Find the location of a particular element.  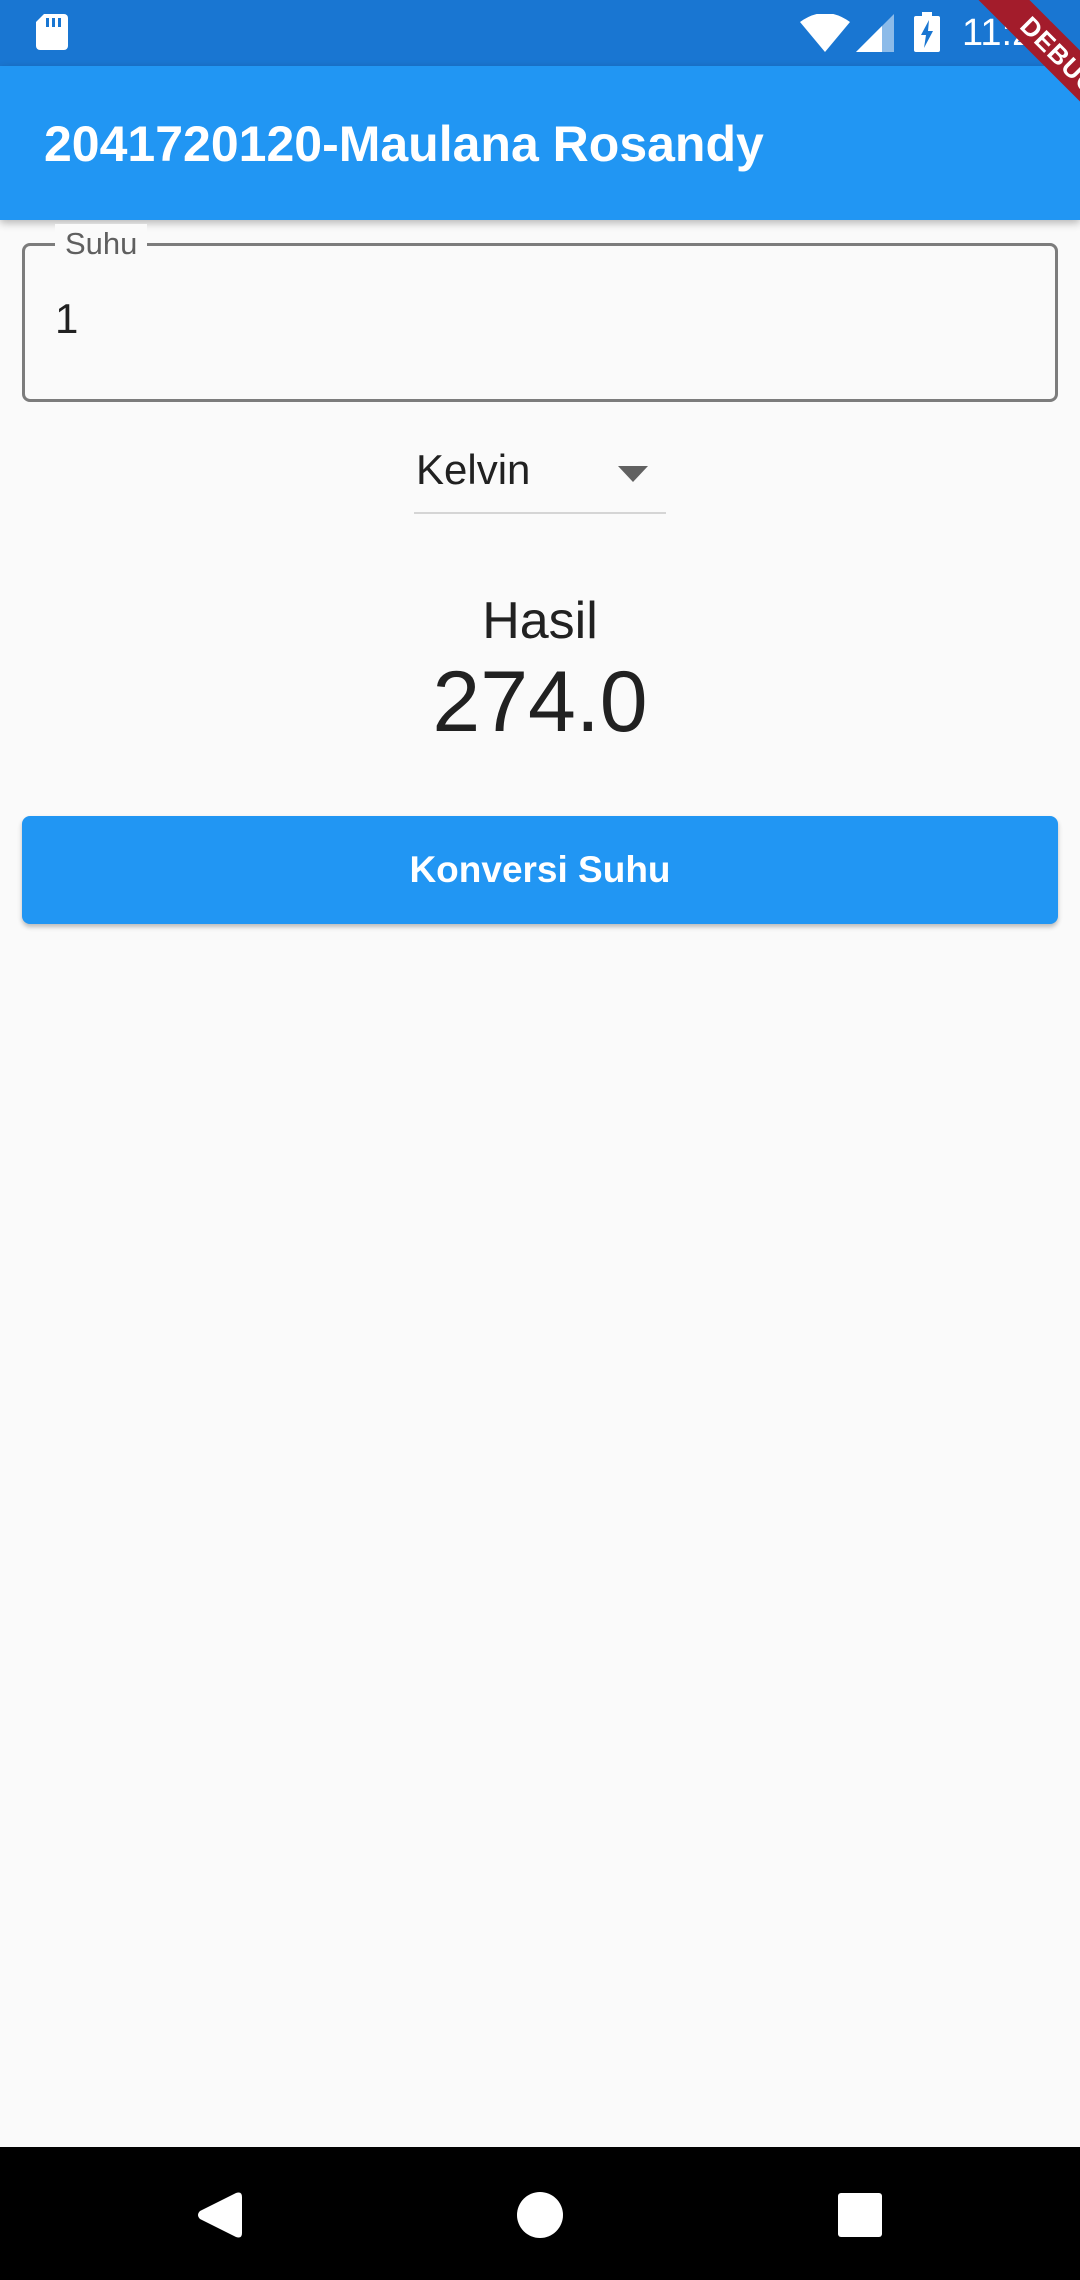

sd-card-icon is located at coordinates (52, 32).